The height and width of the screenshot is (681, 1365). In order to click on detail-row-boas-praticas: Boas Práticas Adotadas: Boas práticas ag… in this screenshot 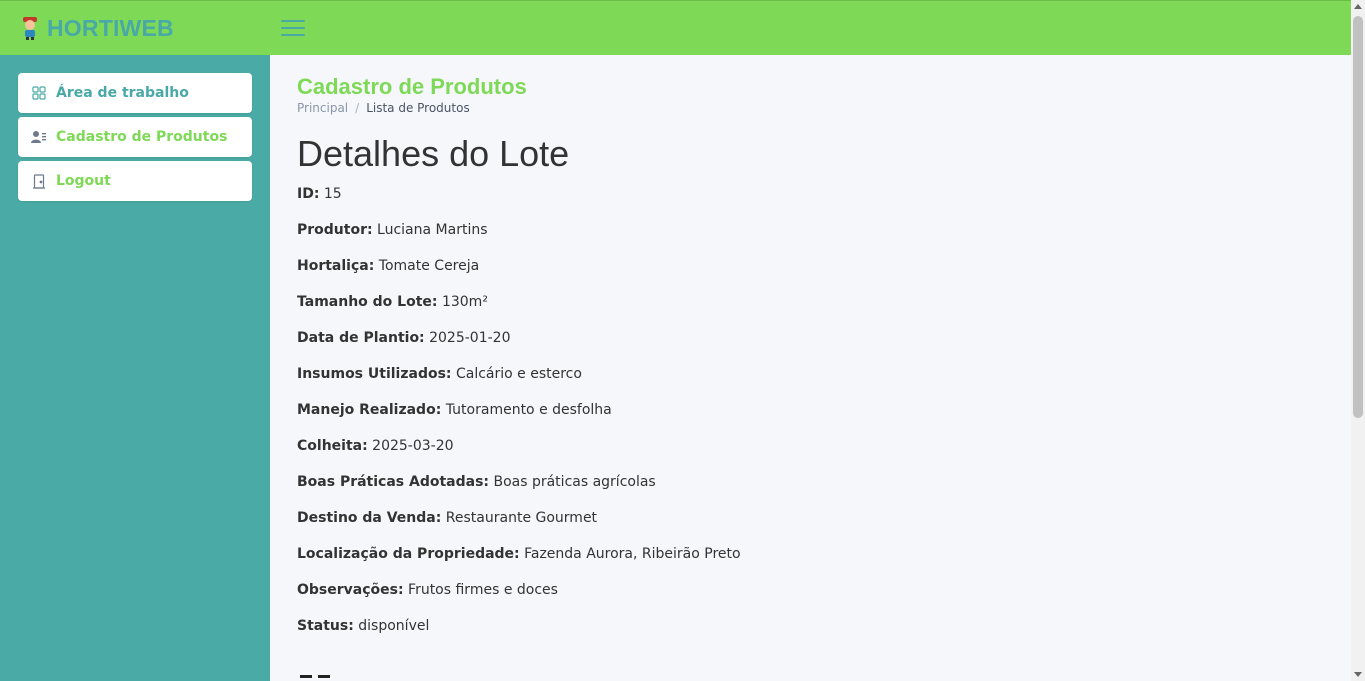, I will do `click(519, 492)`.